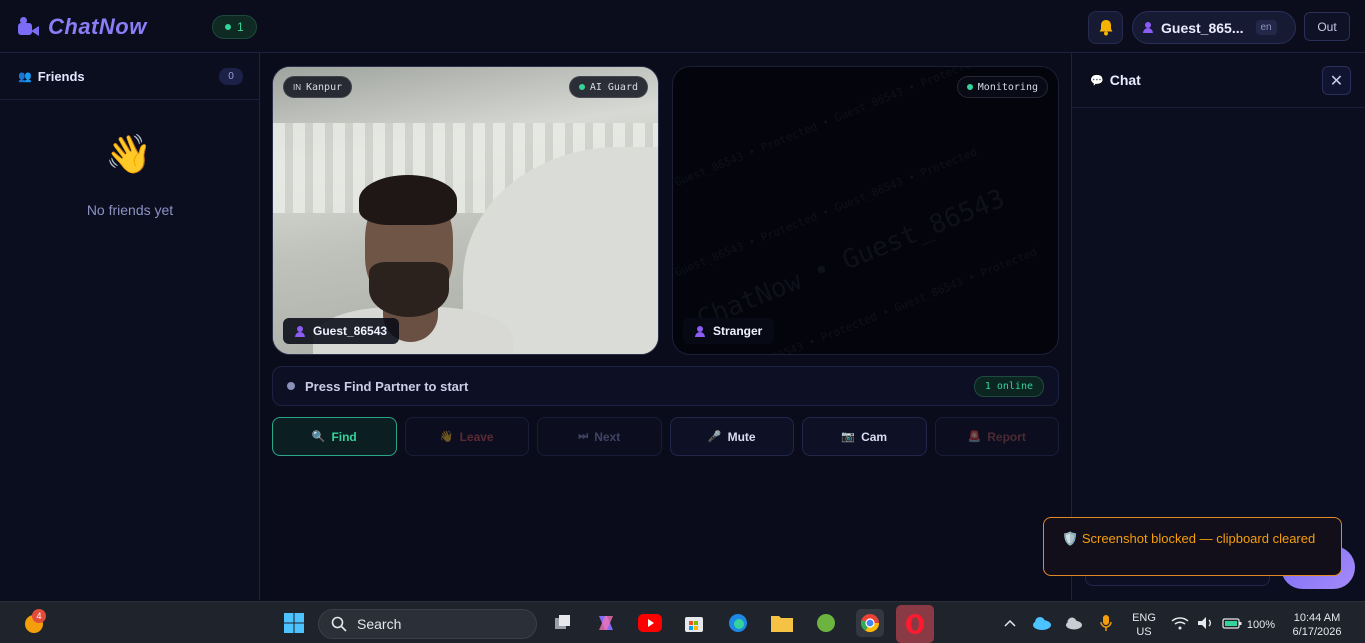 Image resolution: width=1365 pixels, height=643 pixels. I want to click on opera-icon, so click(915, 624).